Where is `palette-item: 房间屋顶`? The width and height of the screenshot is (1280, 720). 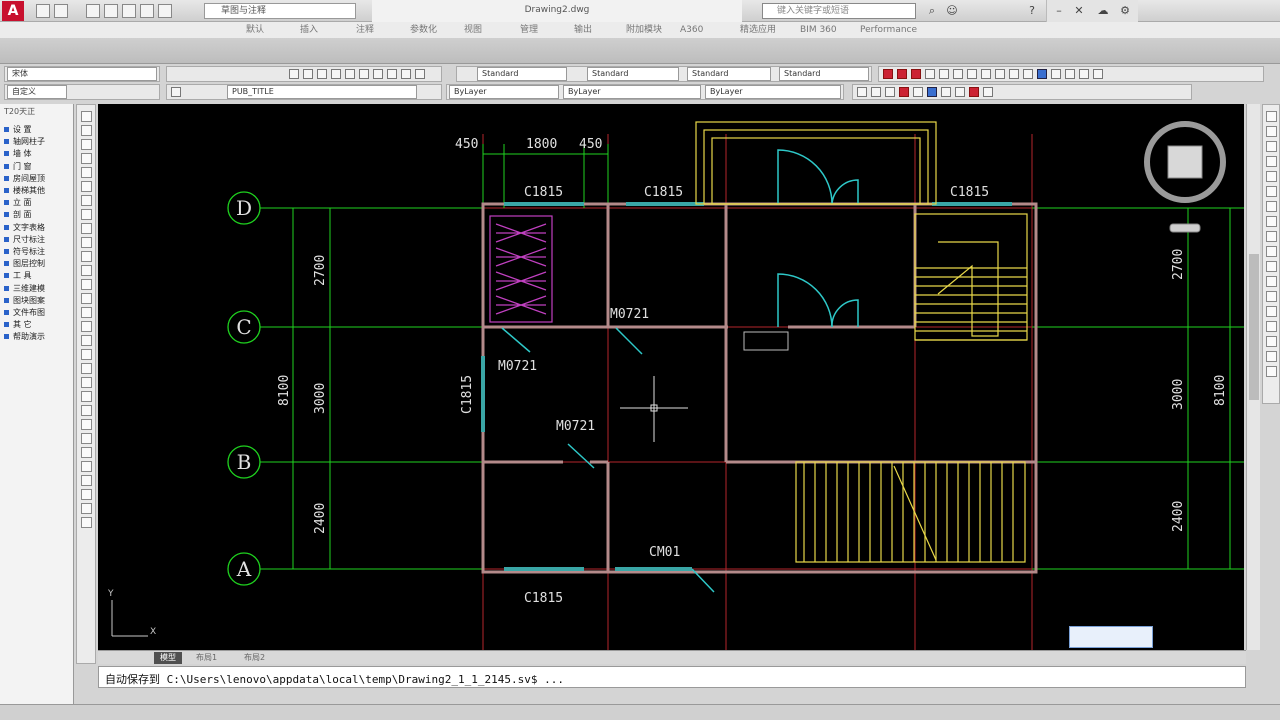
palette-item: 房间屋顶 is located at coordinates (37, 179).